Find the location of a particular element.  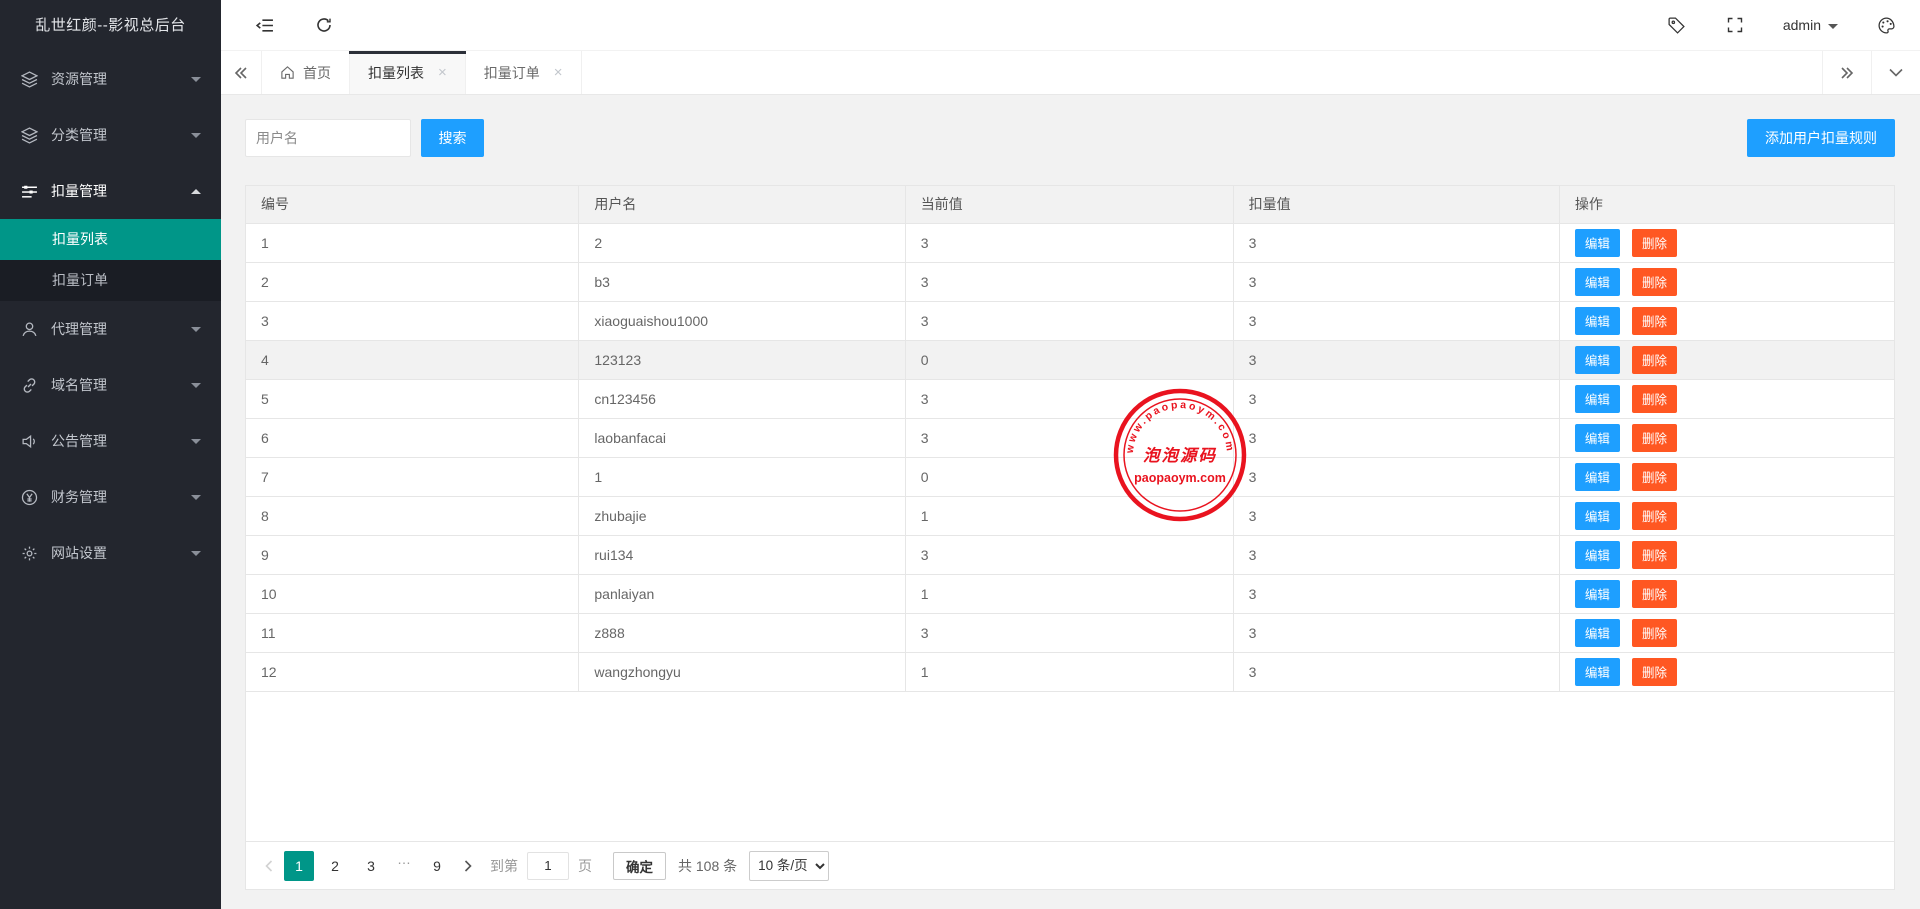

cell-id: 4 is located at coordinates (413, 360).